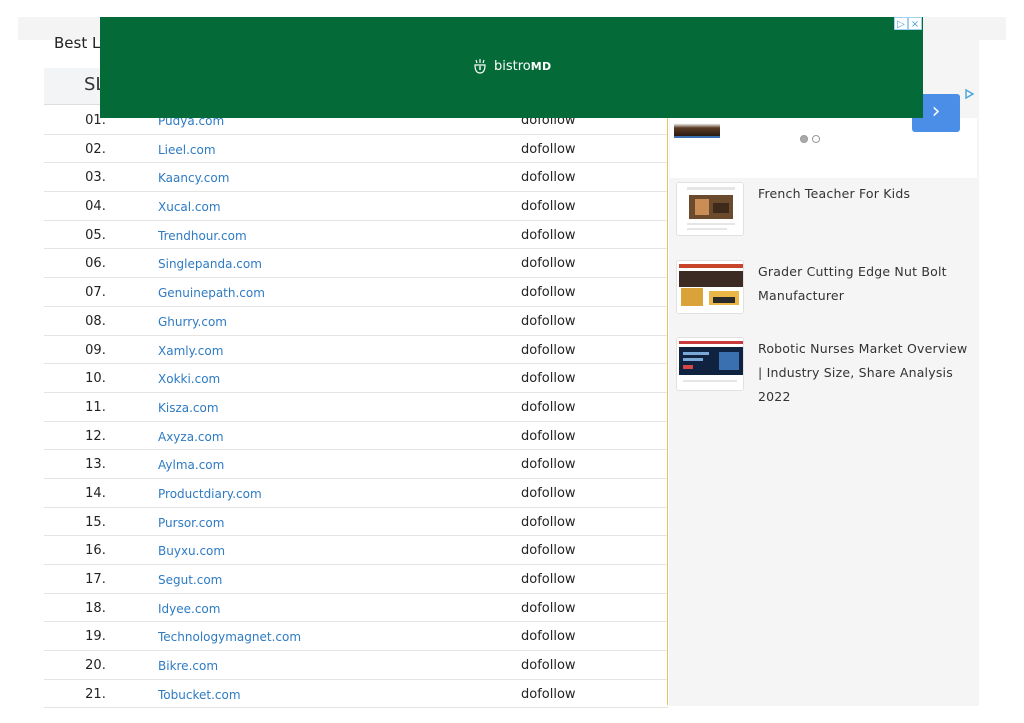 This screenshot has width=1024, height=723. What do you see at coordinates (95, 694) in the screenshot?
I see `row-serial: 21.` at bounding box center [95, 694].